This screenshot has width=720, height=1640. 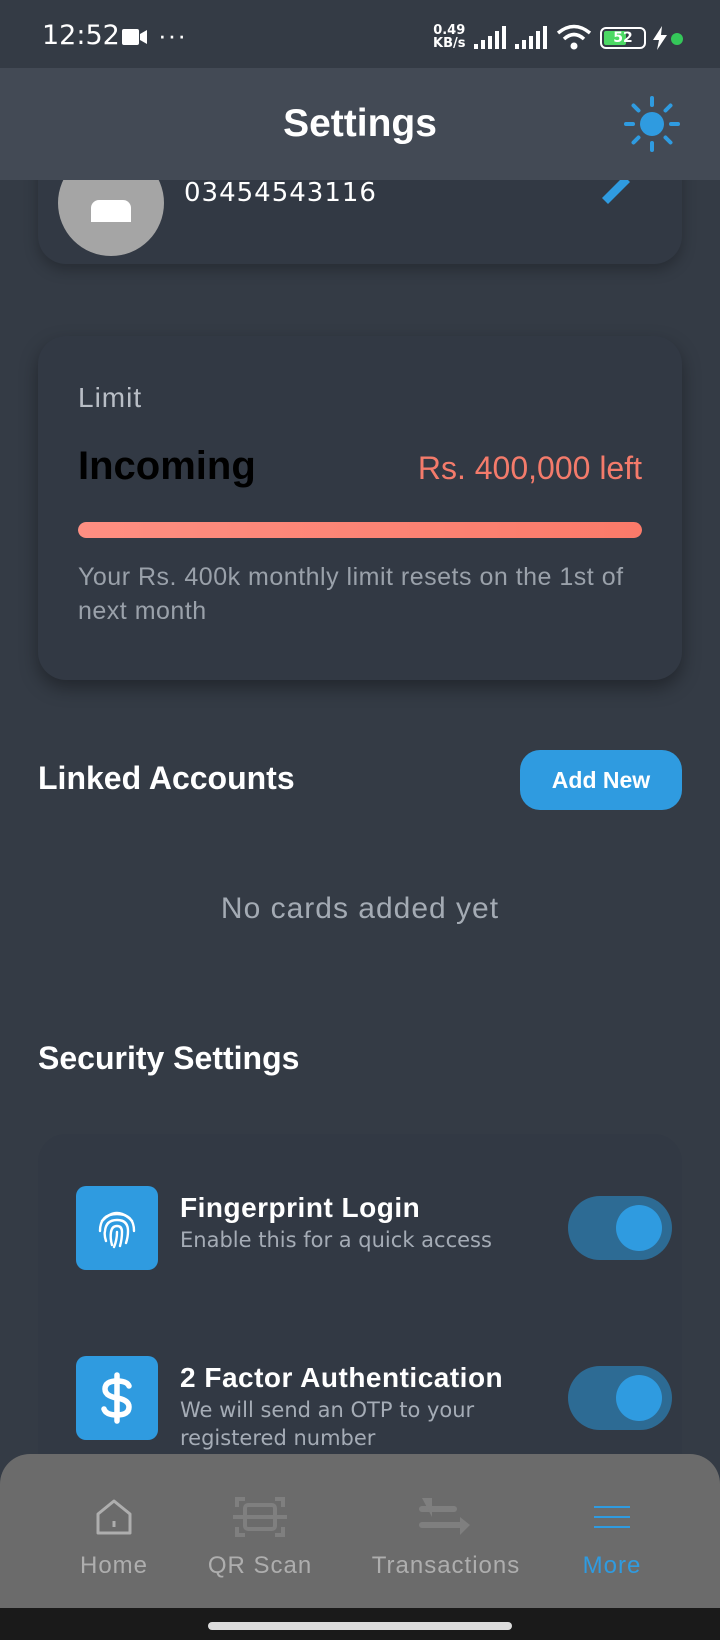 What do you see at coordinates (260, 1565) in the screenshot?
I see `nav-label-qr-scan: QR Scan` at bounding box center [260, 1565].